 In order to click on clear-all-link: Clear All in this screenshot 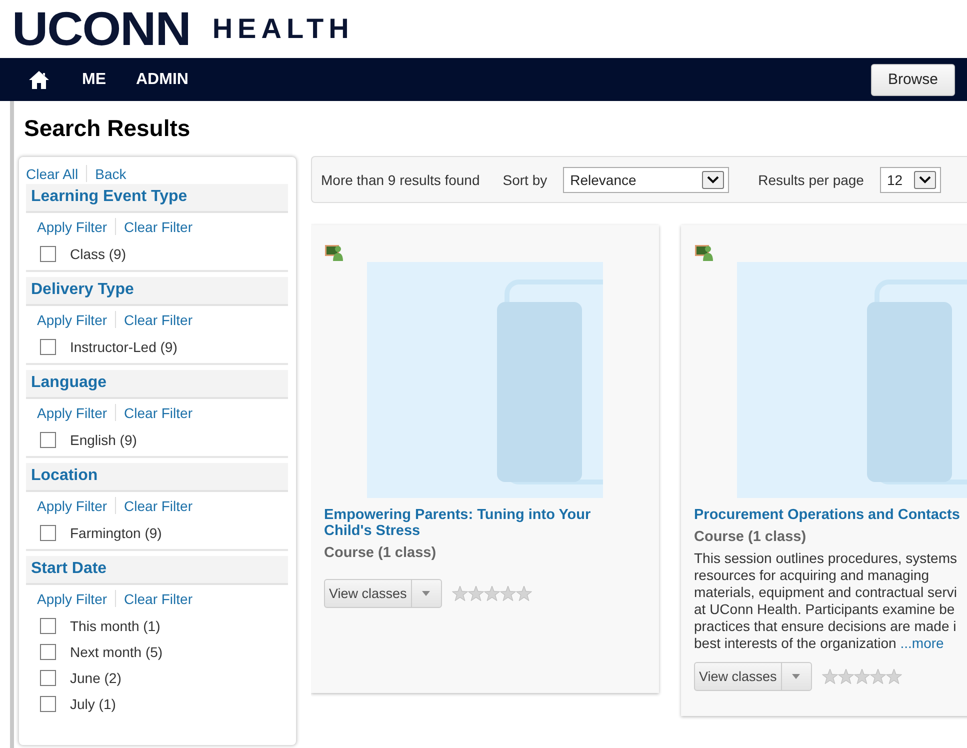, I will do `click(52, 174)`.